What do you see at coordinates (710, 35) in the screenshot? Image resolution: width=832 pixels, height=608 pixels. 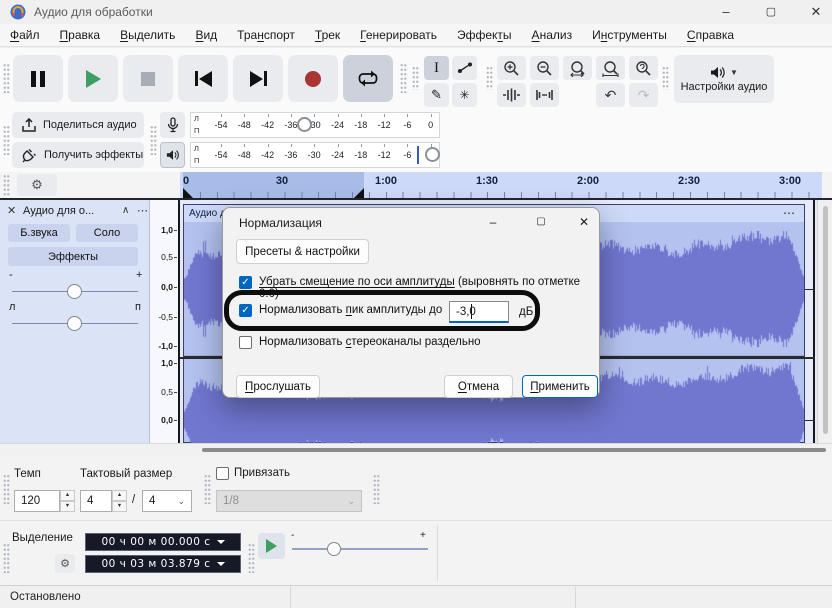 I see `menu-item-10: Справка` at bounding box center [710, 35].